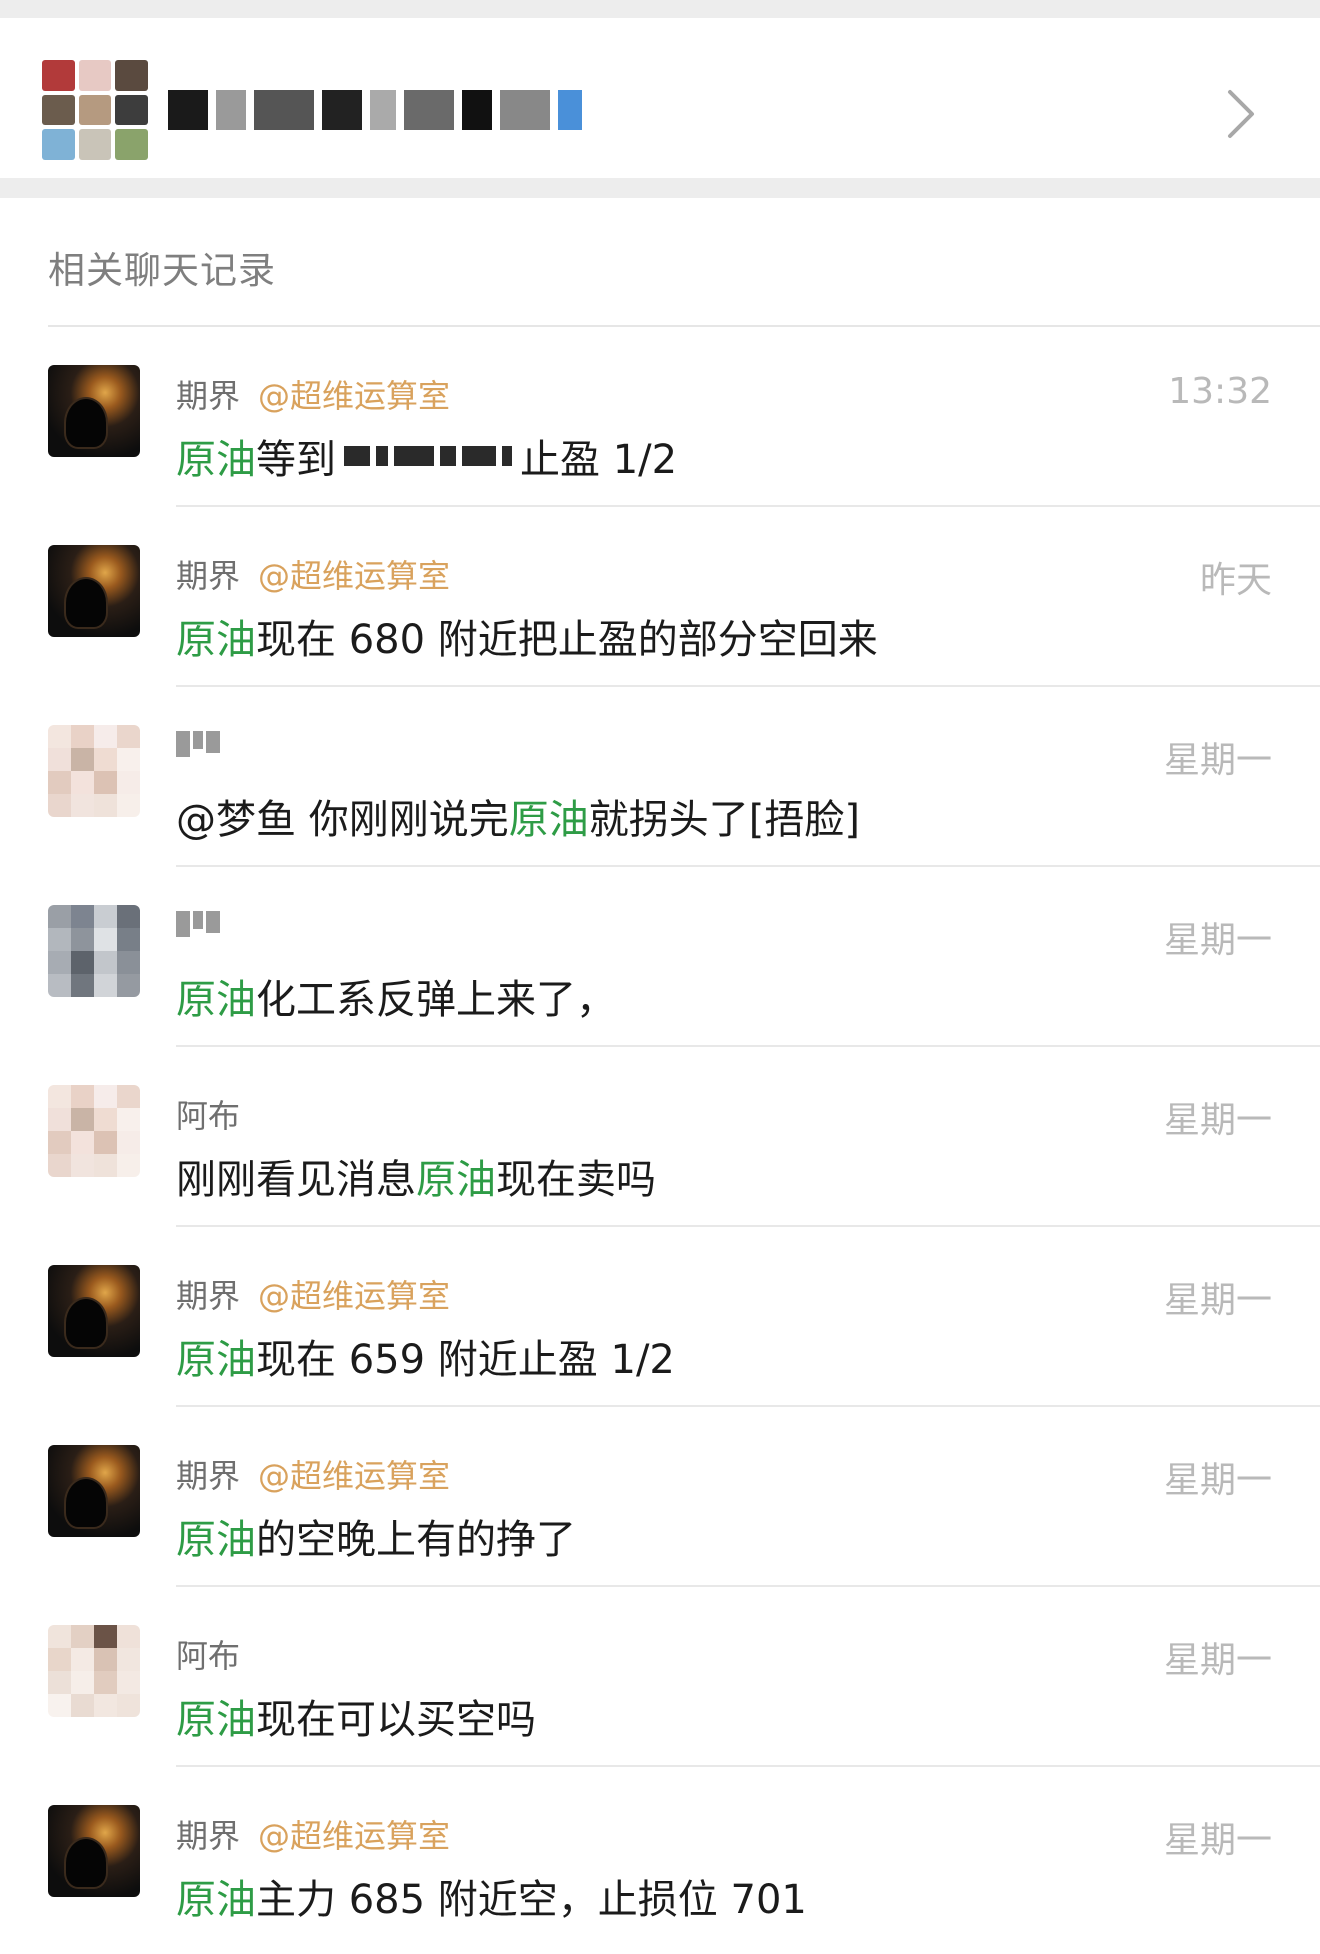  What do you see at coordinates (660, 957) in the screenshot?
I see `message-row: 星期一原油 化工系反弹上来了，` at bounding box center [660, 957].